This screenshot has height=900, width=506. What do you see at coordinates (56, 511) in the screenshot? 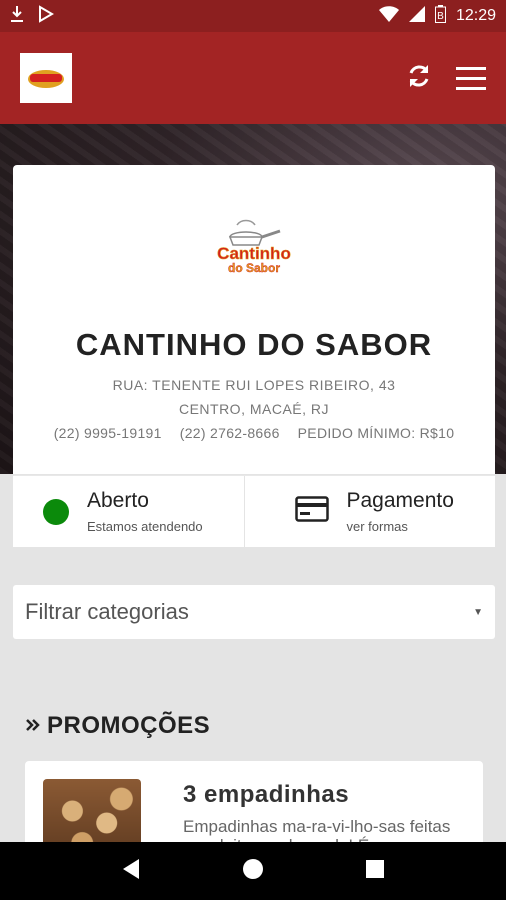
I see `open-status-dot-icon` at bounding box center [56, 511].